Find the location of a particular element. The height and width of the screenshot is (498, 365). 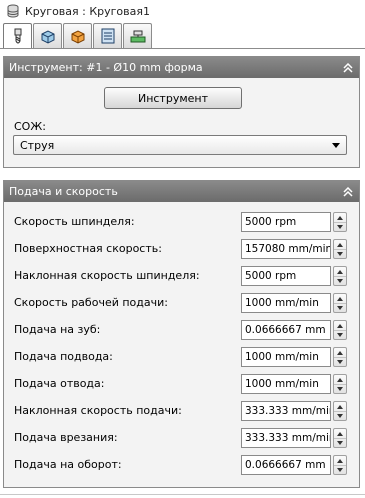

parameter-row: Скорость шпинделя: 5000 rpm is located at coordinates (181, 222).